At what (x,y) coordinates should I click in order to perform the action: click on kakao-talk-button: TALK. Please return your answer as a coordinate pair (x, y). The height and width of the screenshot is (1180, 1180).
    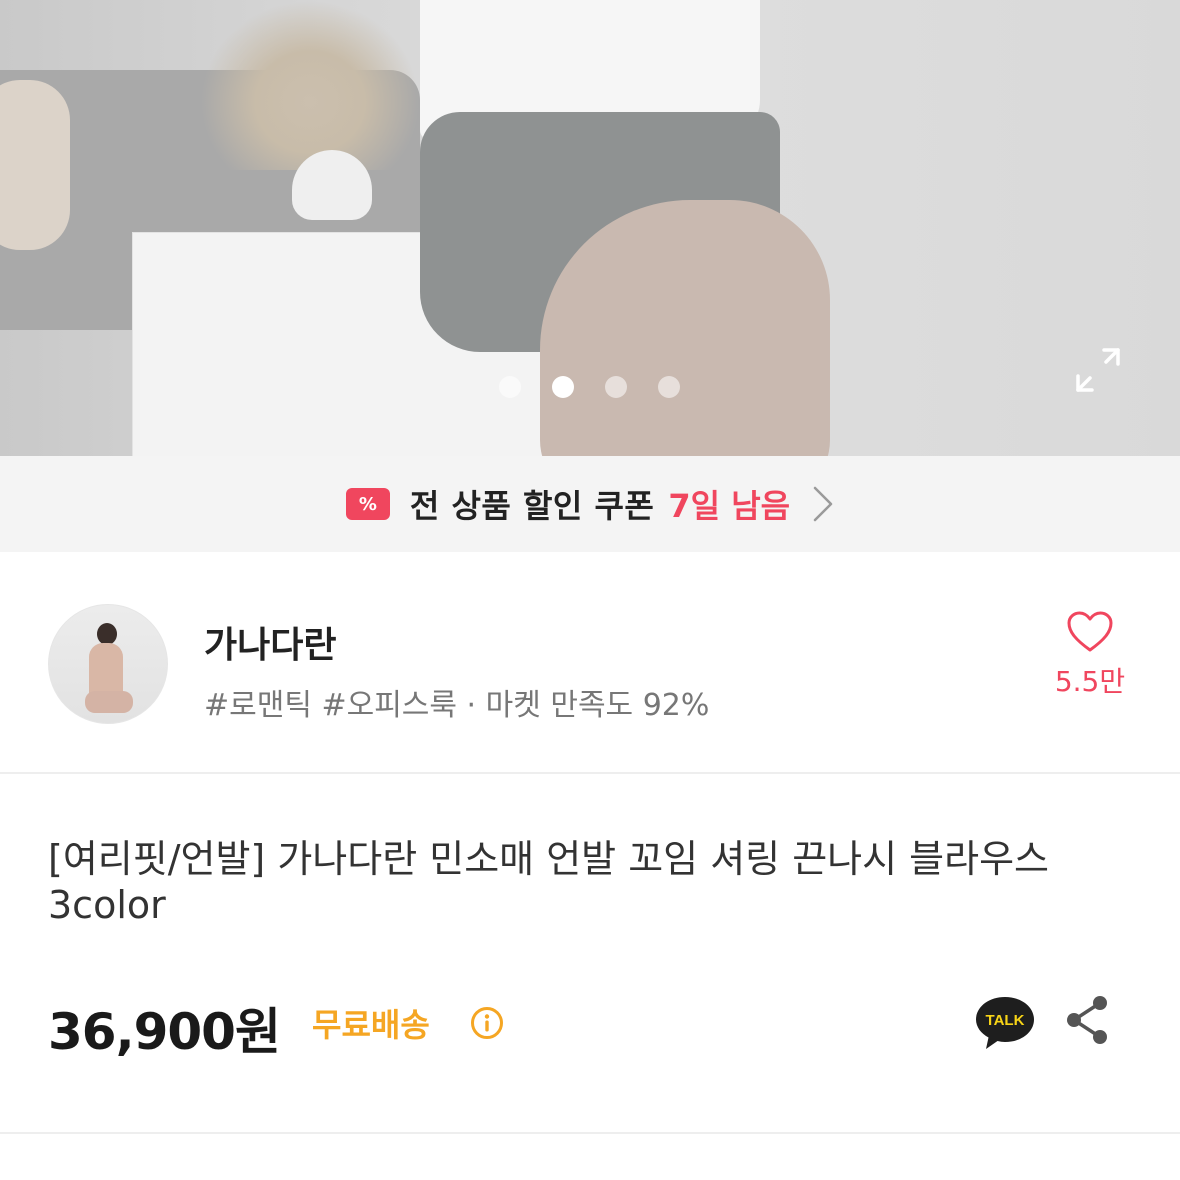
    Looking at the image, I should click on (1005, 1023).